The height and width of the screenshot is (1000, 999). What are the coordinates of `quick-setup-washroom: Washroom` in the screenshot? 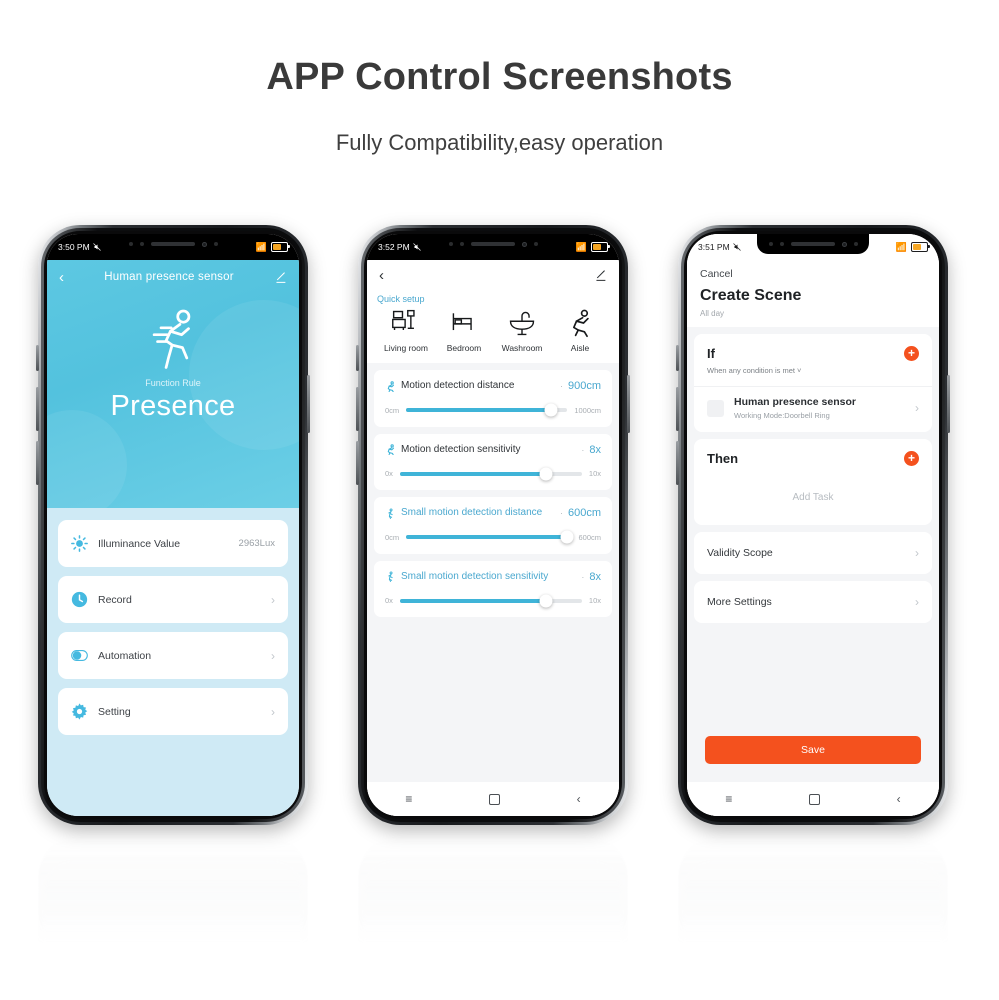 It's located at (522, 330).